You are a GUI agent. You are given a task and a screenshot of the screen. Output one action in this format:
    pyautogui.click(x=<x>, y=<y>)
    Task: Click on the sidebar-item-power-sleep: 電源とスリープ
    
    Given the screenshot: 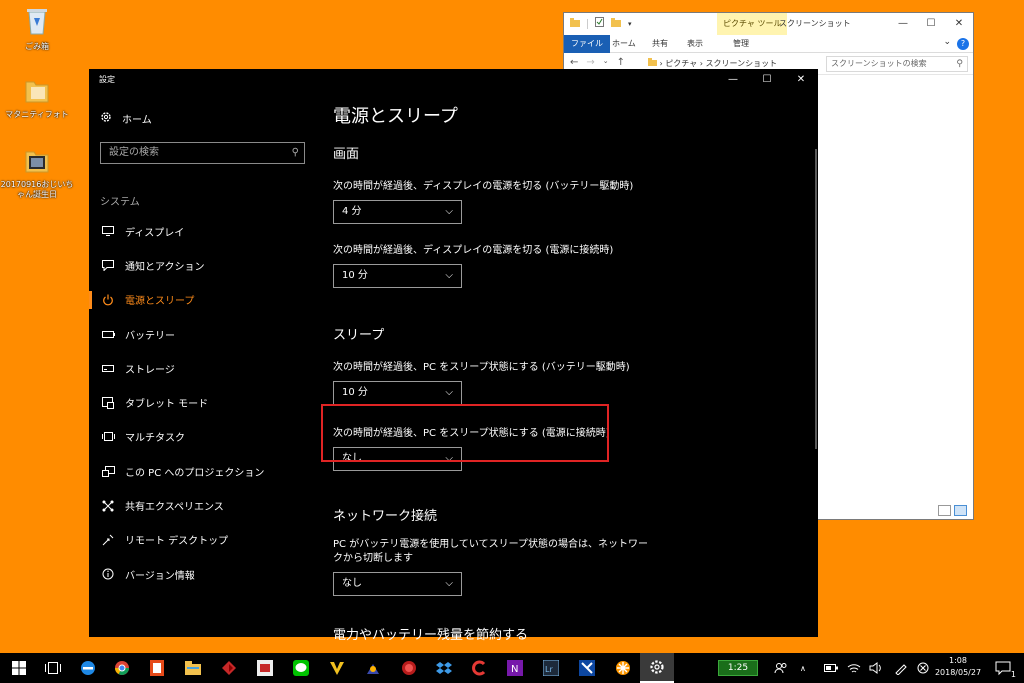 What is the action you would take?
    pyautogui.click(x=204, y=300)
    